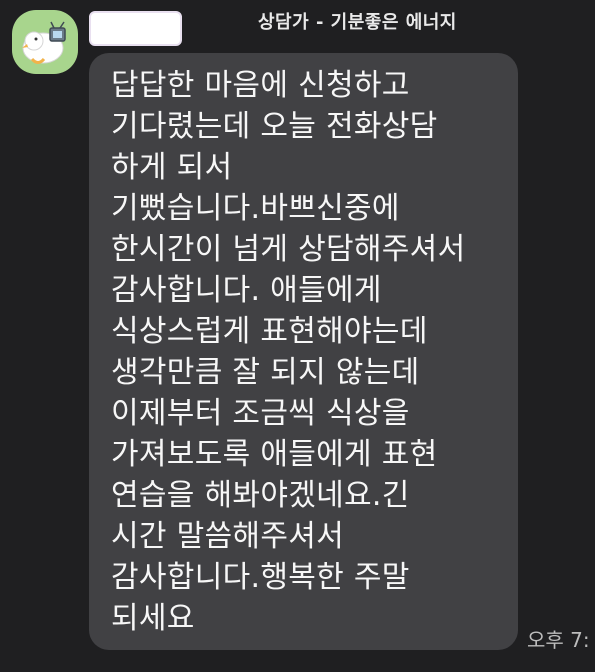 The image size is (595, 672). Describe the element at coordinates (260, 495) in the screenshot. I see `message-line: 연습을 해봐야겠네요.긴` at that location.